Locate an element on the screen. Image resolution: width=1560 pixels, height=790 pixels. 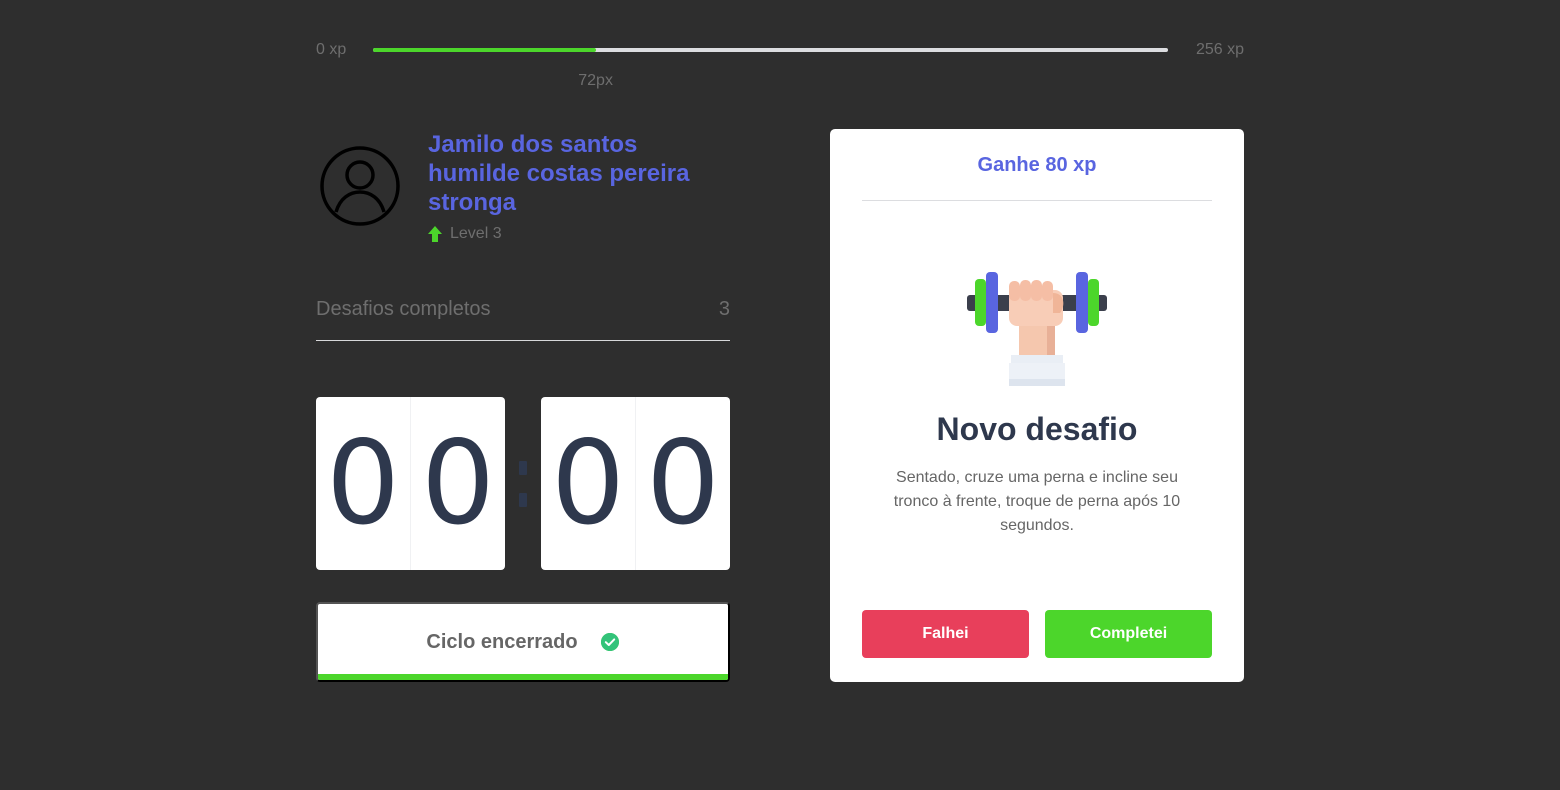
second-digit-left: 0 is located at coordinates (588, 483).